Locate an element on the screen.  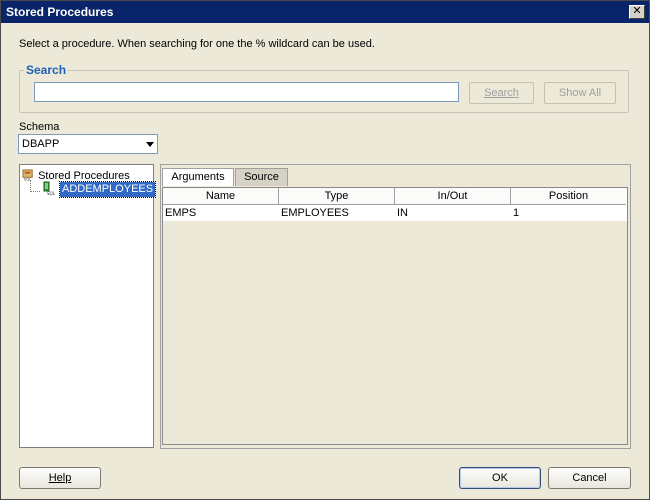
tree-connector is located at coordinates (35, 191).